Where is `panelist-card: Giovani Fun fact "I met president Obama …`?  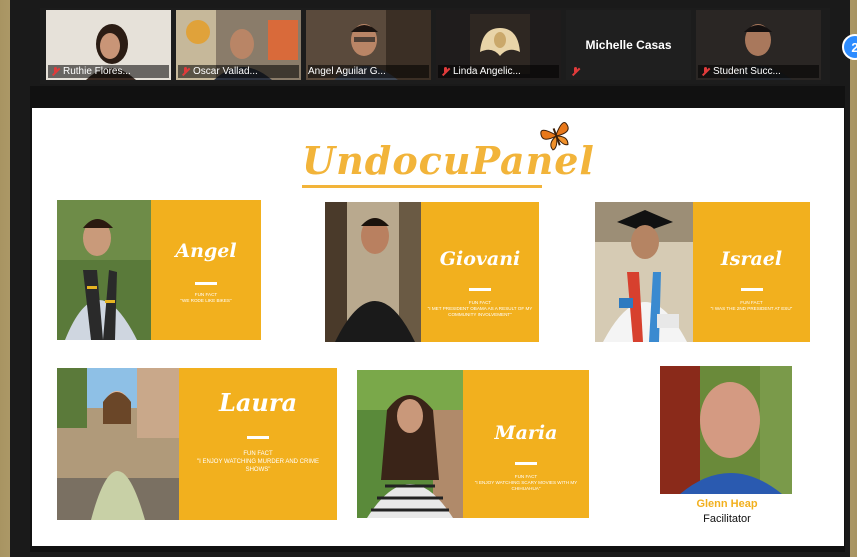 panelist-card: Giovani Fun fact "I met president Obama … is located at coordinates (432, 272).